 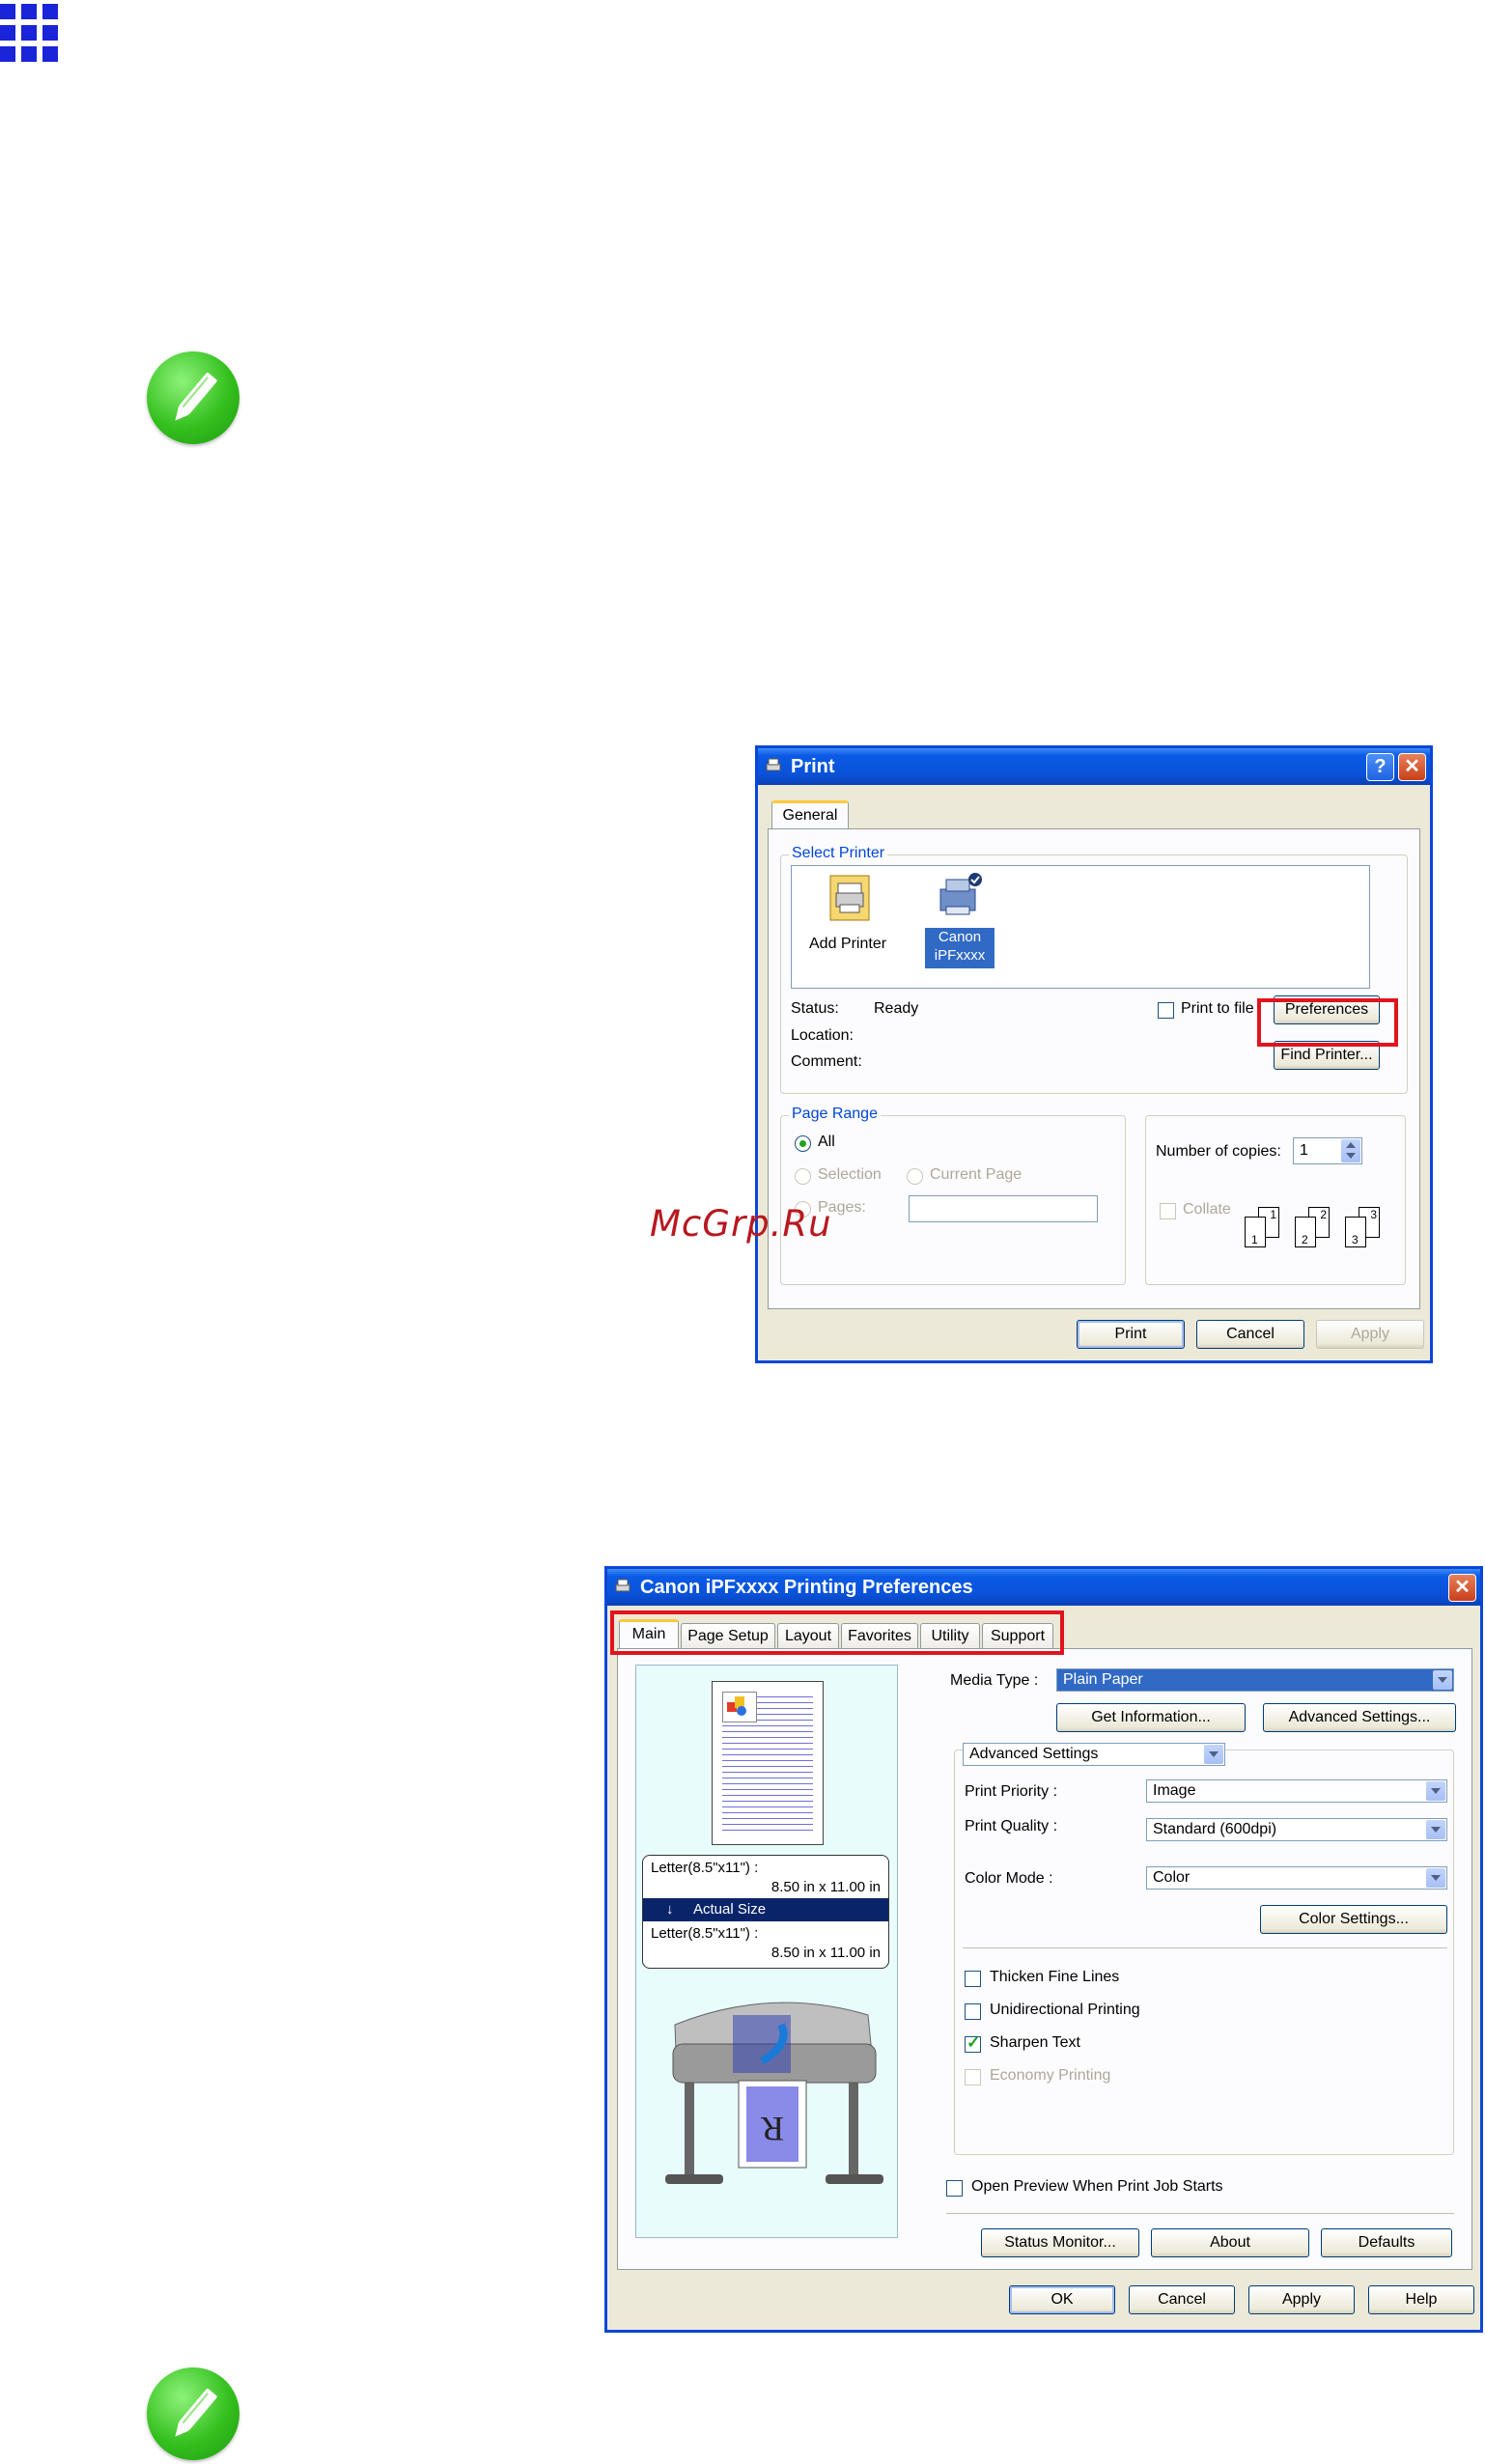 What do you see at coordinates (1168, 1211) in the screenshot?
I see `collate-checkbox` at bounding box center [1168, 1211].